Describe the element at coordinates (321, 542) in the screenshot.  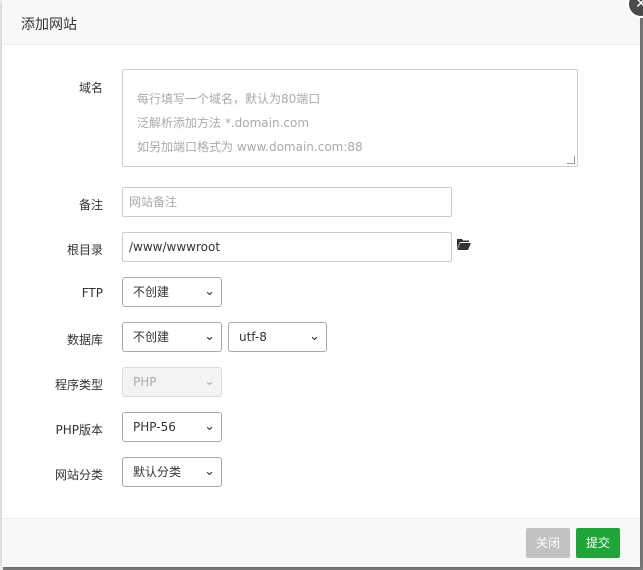
I see `dialog-footer: 关闭 提交` at that location.